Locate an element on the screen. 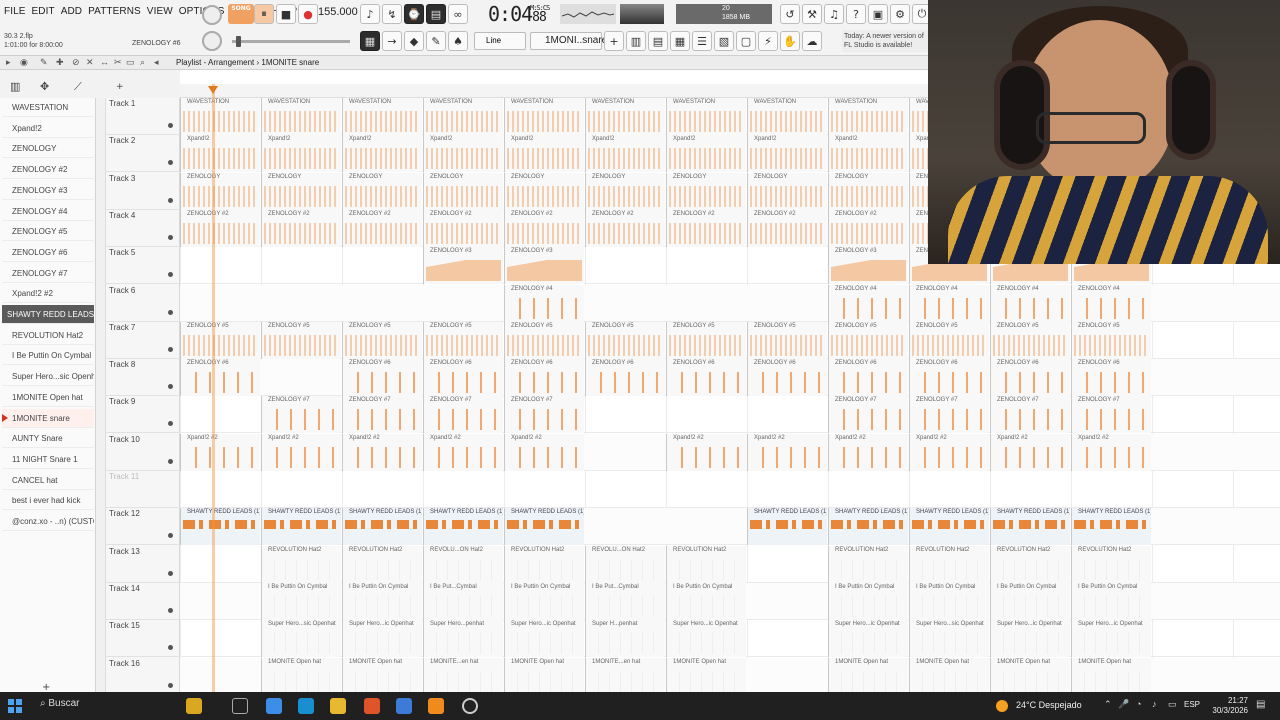  picker-item: REVOLUTION Hat2 is located at coordinates (48, 335).